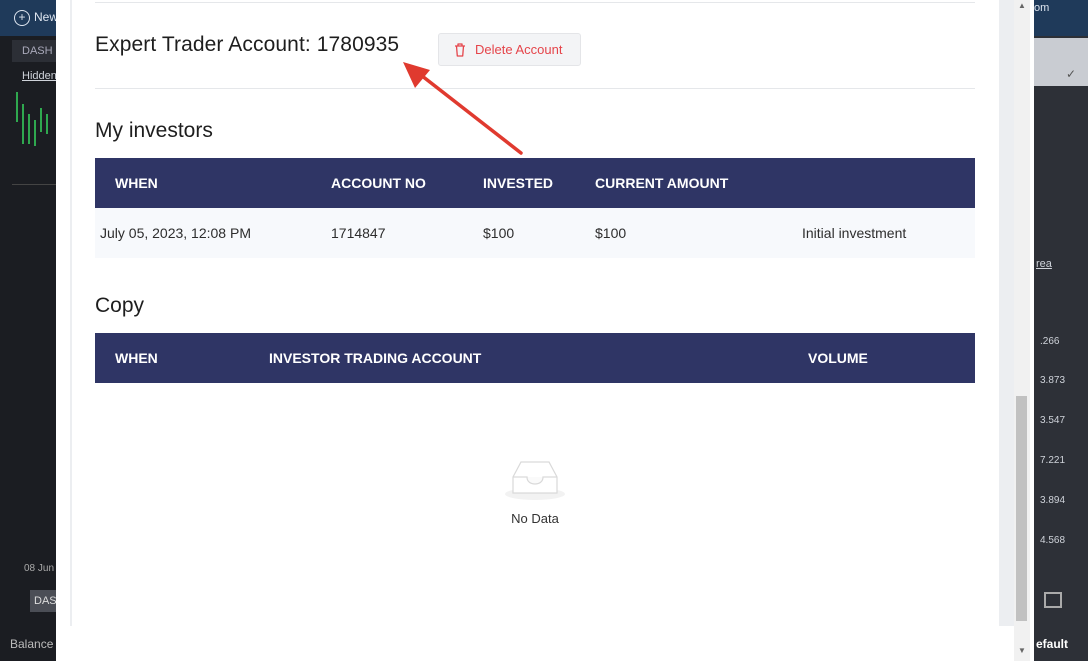 This screenshot has width=1088, height=661. I want to click on default-label: efault, so click(1052, 644).